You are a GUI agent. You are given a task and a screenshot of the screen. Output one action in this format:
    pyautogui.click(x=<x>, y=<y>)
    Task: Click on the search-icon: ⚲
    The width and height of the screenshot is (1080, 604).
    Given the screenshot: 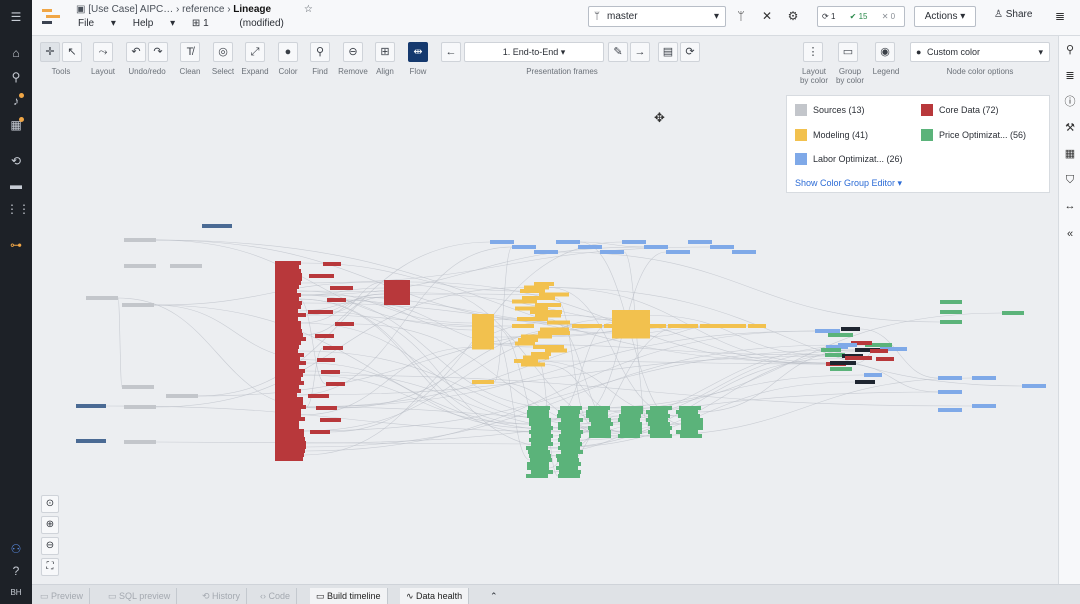 What is the action you would take?
    pyautogui.click(x=1070, y=50)
    